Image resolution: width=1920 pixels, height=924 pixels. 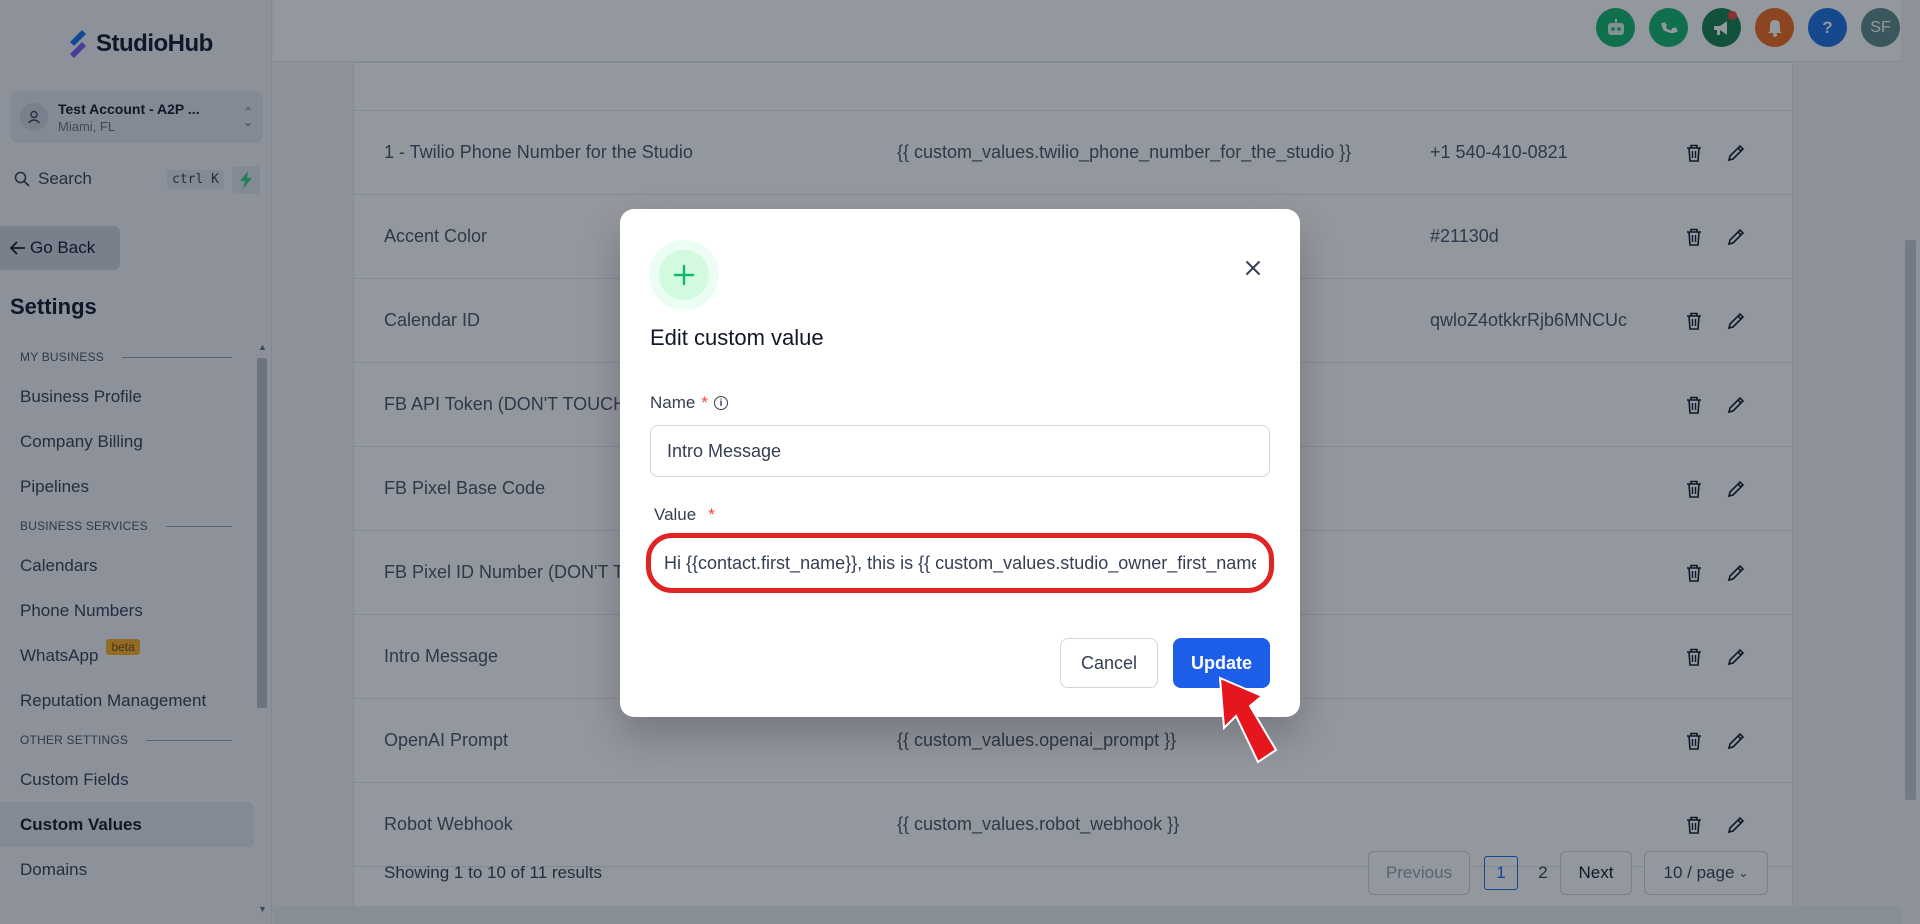 What do you see at coordinates (737, 337) in the screenshot?
I see `modal-title: Edit custom value` at bounding box center [737, 337].